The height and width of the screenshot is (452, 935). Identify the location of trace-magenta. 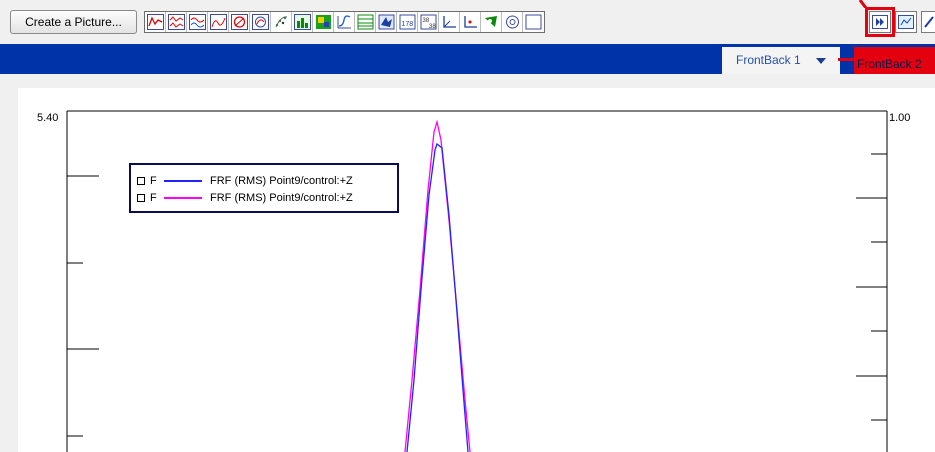
(437, 285).